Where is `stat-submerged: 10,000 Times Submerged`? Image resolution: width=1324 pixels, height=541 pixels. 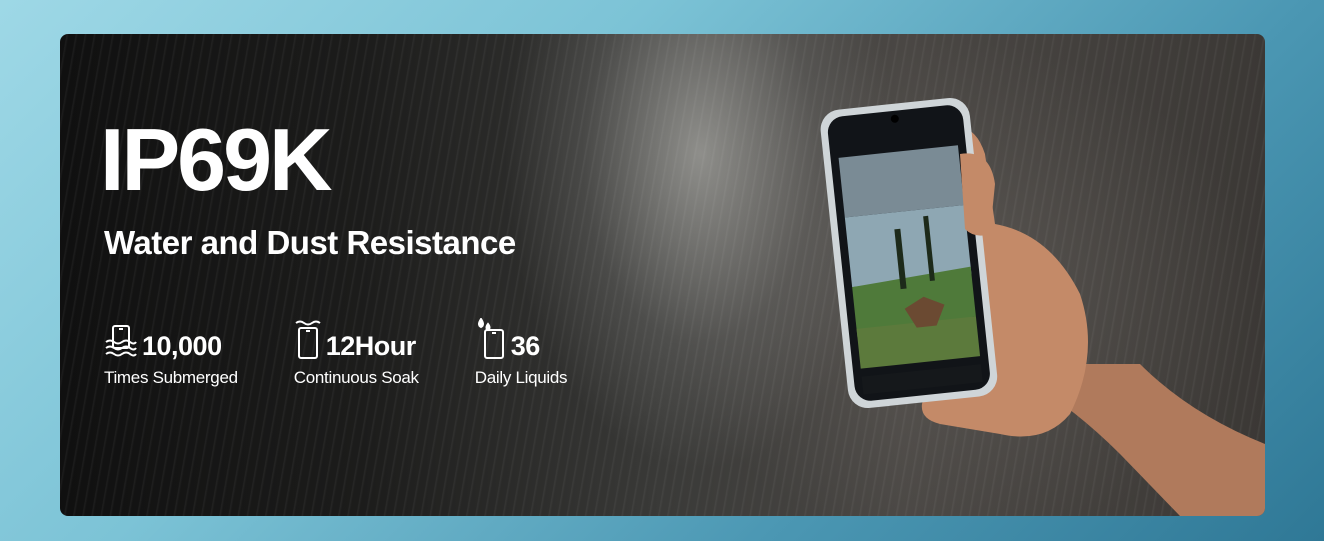
stat-submerged: 10,000 Times Submerged is located at coordinates (171, 353).